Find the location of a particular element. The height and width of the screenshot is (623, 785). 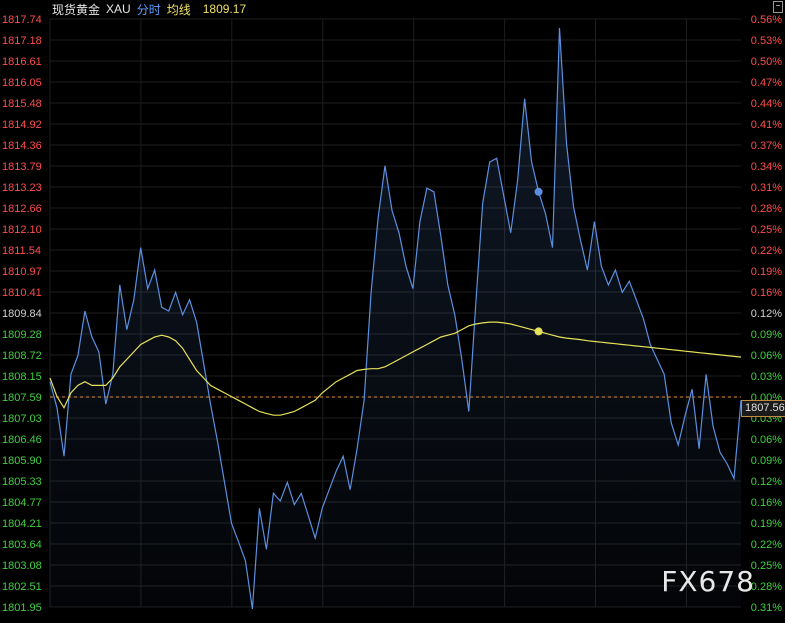

price-tick-label: 1811.54 is located at coordinates (21, 251).